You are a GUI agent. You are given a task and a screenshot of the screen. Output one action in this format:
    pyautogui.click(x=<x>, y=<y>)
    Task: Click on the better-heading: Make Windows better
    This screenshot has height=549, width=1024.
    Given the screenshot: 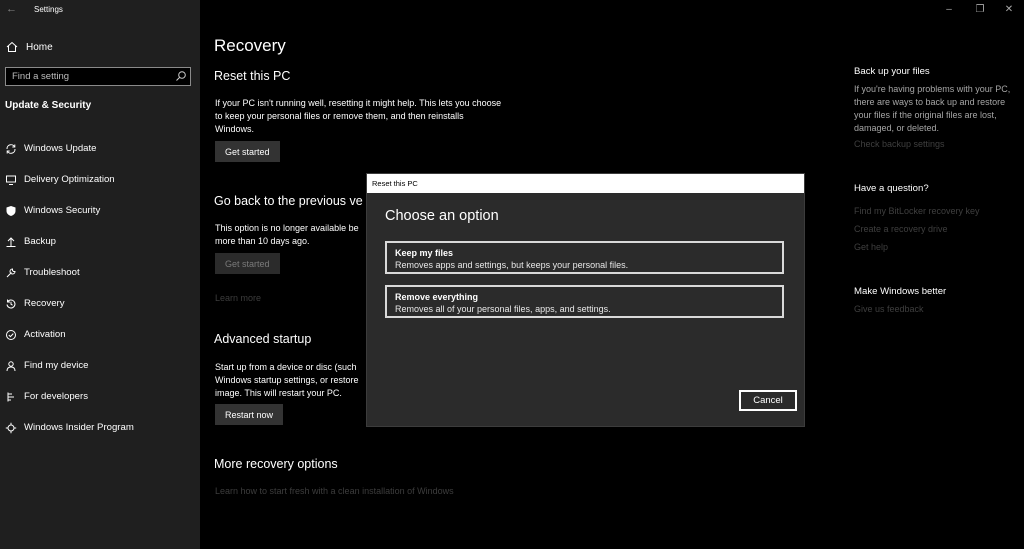 What is the action you would take?
    pyautogui.click(x=900, y=291)
    